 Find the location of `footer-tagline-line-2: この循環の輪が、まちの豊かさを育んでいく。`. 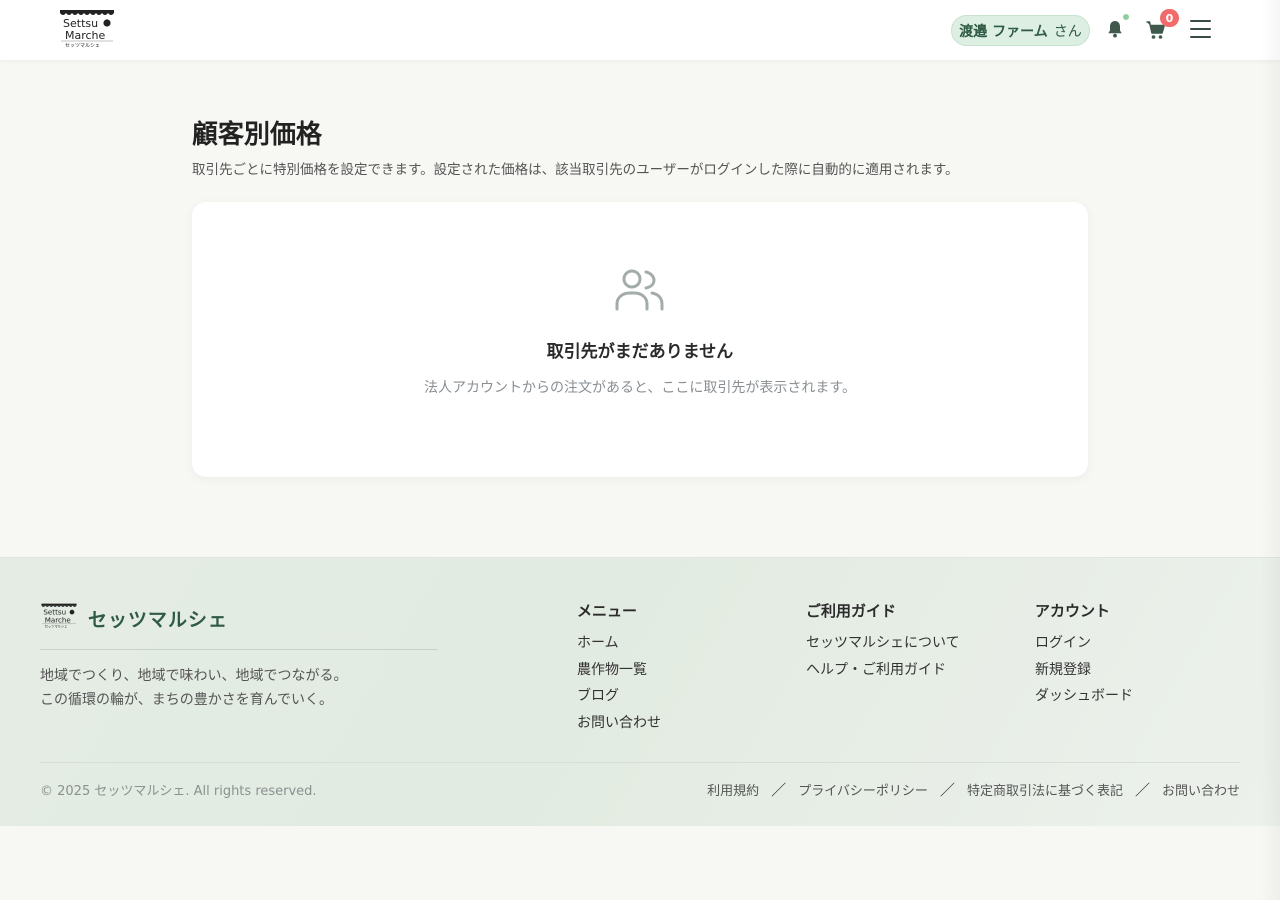

footer-tagline-line-2: この循環の輪が、まちの豊かさを育んでいく。 is located at coordinates (187, 700).